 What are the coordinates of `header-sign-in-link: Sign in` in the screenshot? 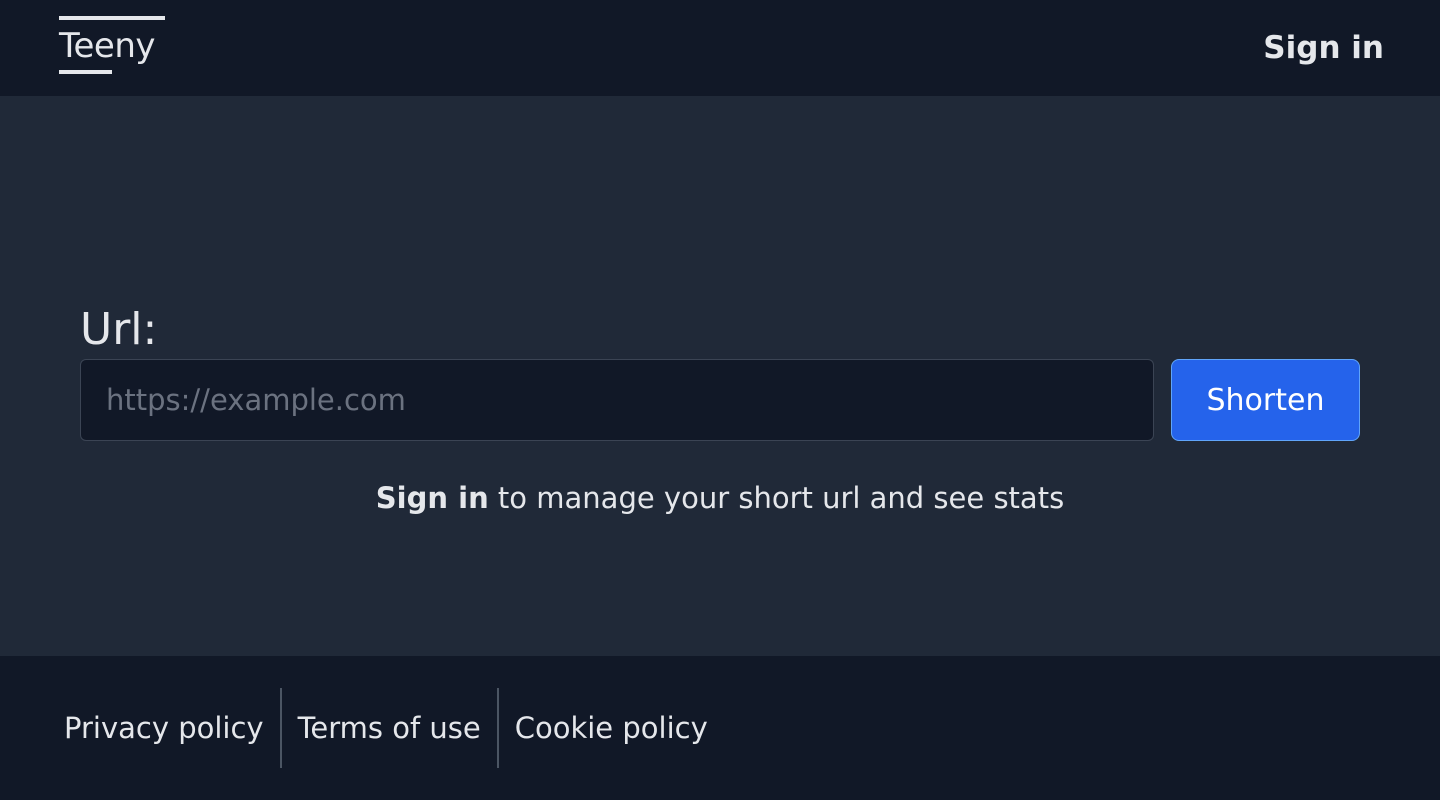 It's located at (1323, 48).